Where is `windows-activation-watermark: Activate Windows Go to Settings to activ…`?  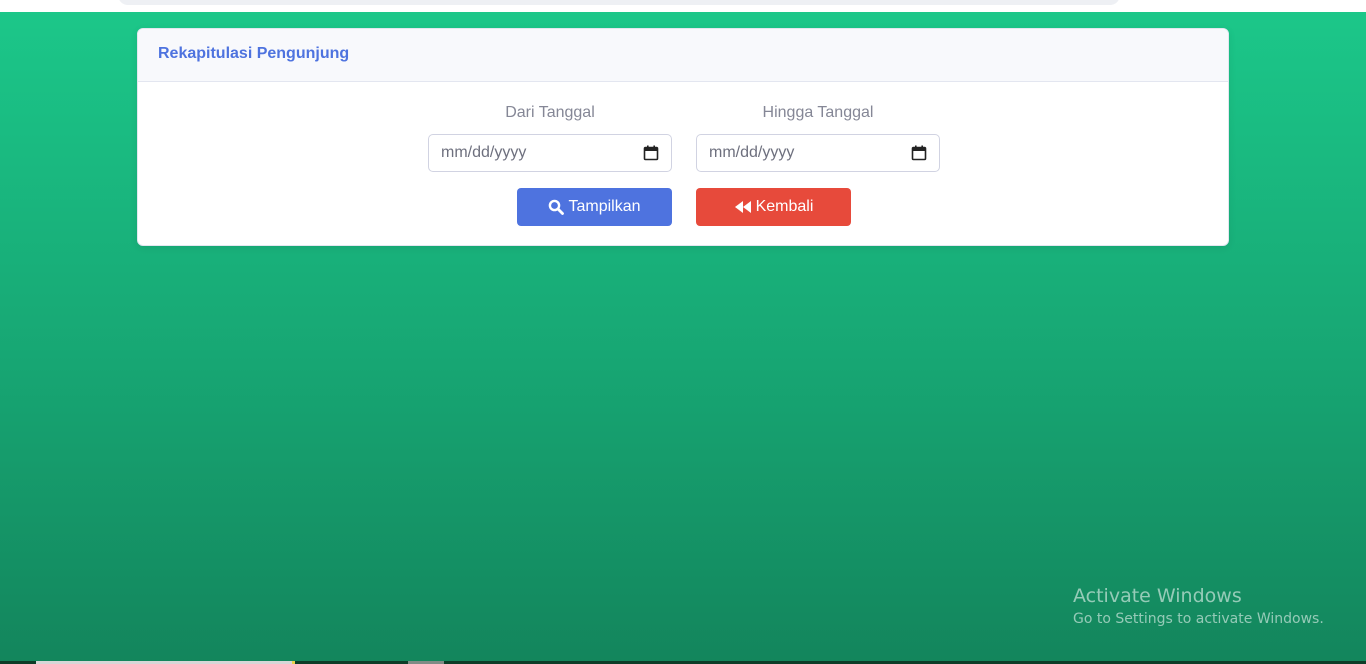 windows-activation-watermark: Activate Windows Go to Settings to activ… is located at coordinates (1198, 607).